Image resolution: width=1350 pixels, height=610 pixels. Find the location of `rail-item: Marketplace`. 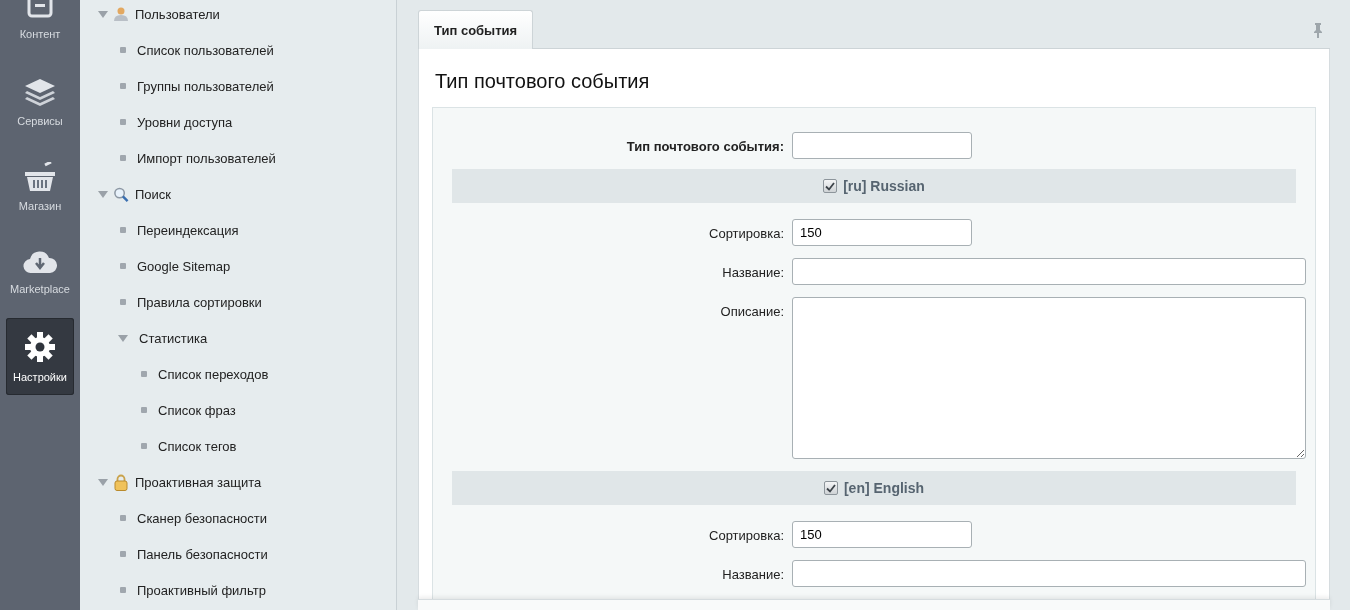

rail-item: Marketplace is located at coordinates (40, 271).